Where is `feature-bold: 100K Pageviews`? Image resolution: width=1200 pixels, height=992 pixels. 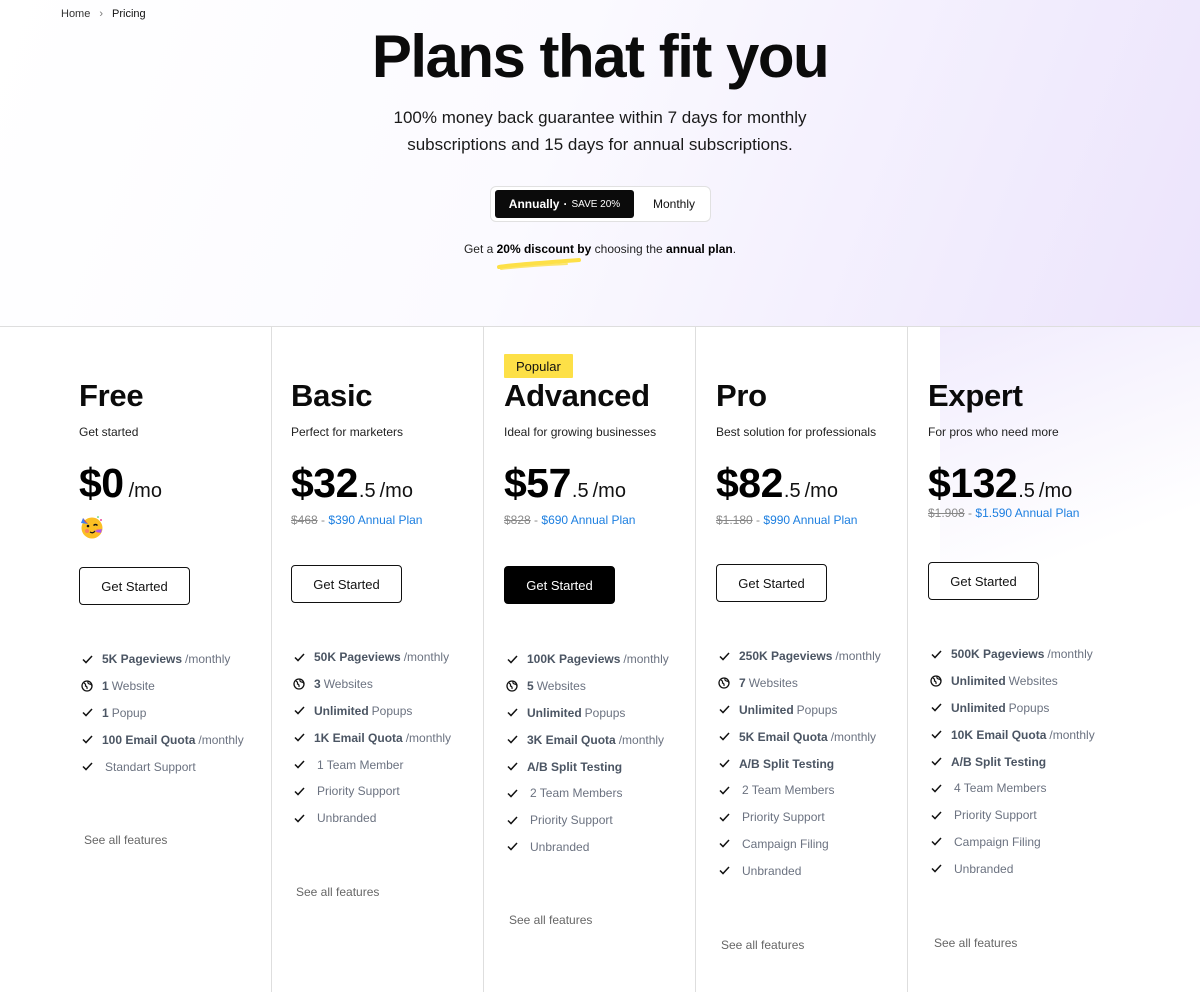
feature-bold: 100K Pageviews is located at coordinates (574, 659).